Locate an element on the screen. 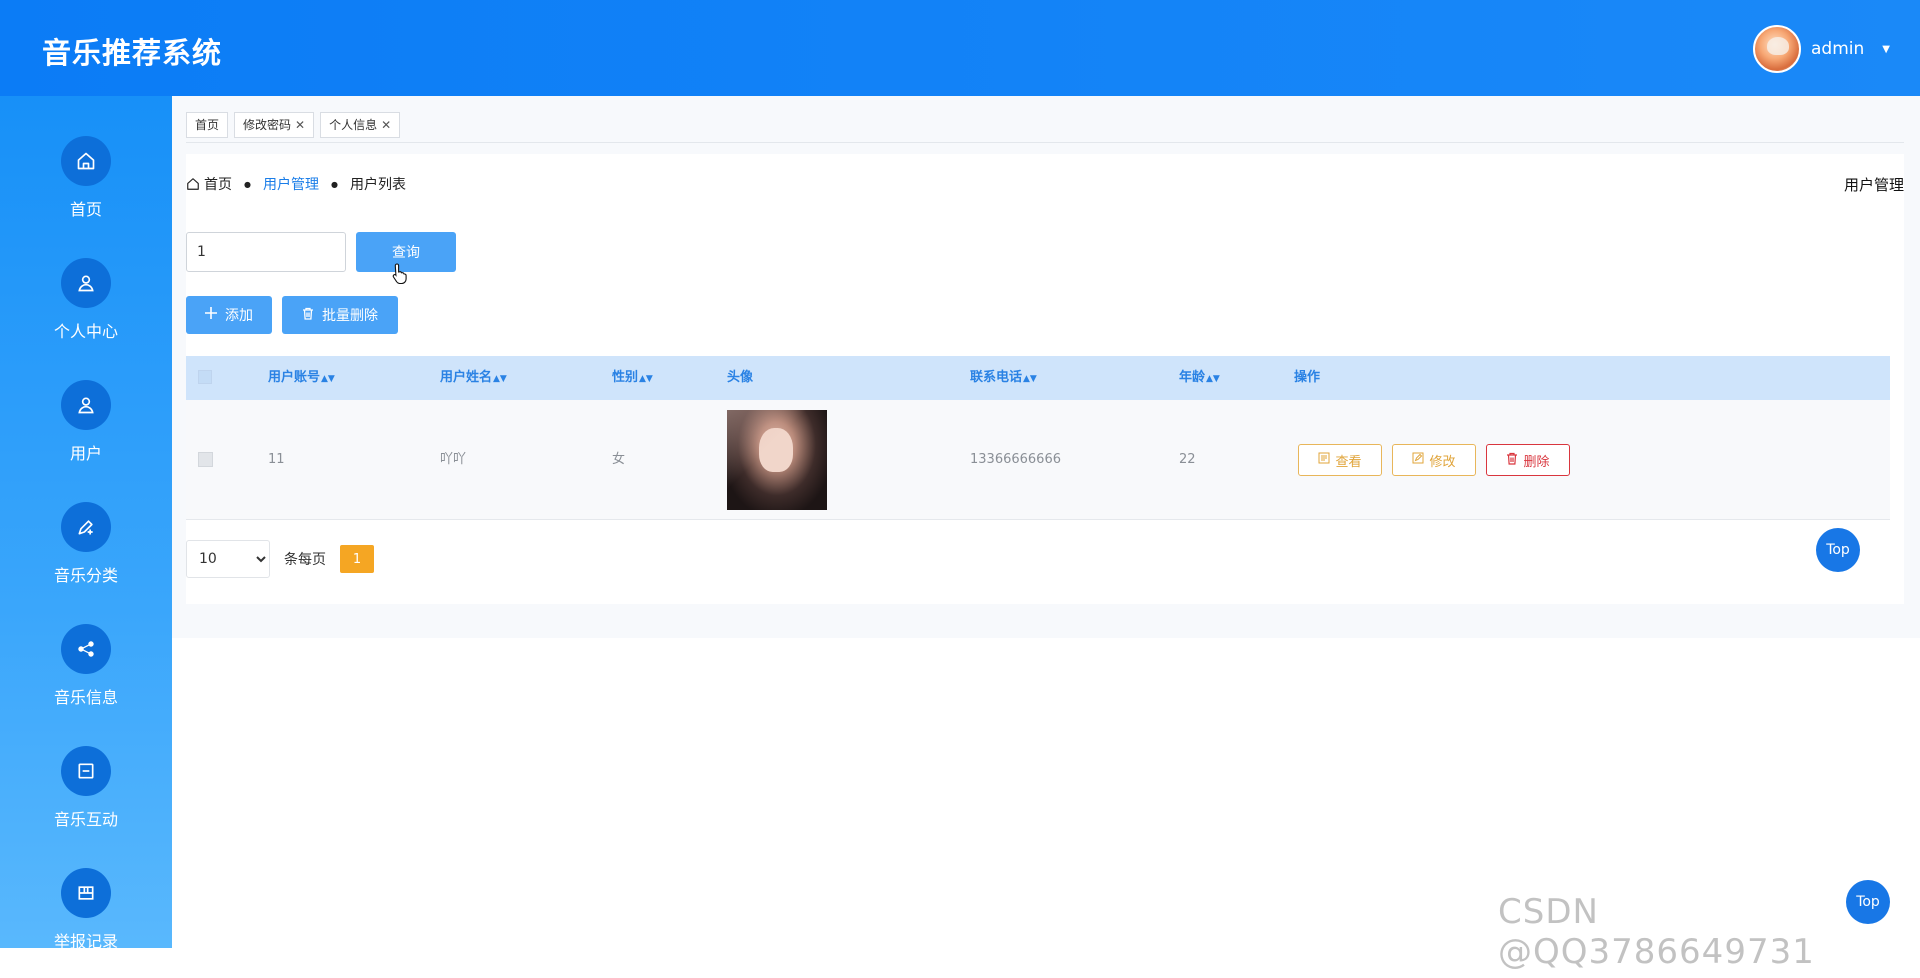  tab-bar: 首页 修改密码 ✕ 个人信息 ✕ is located at coordinates (293, 125).